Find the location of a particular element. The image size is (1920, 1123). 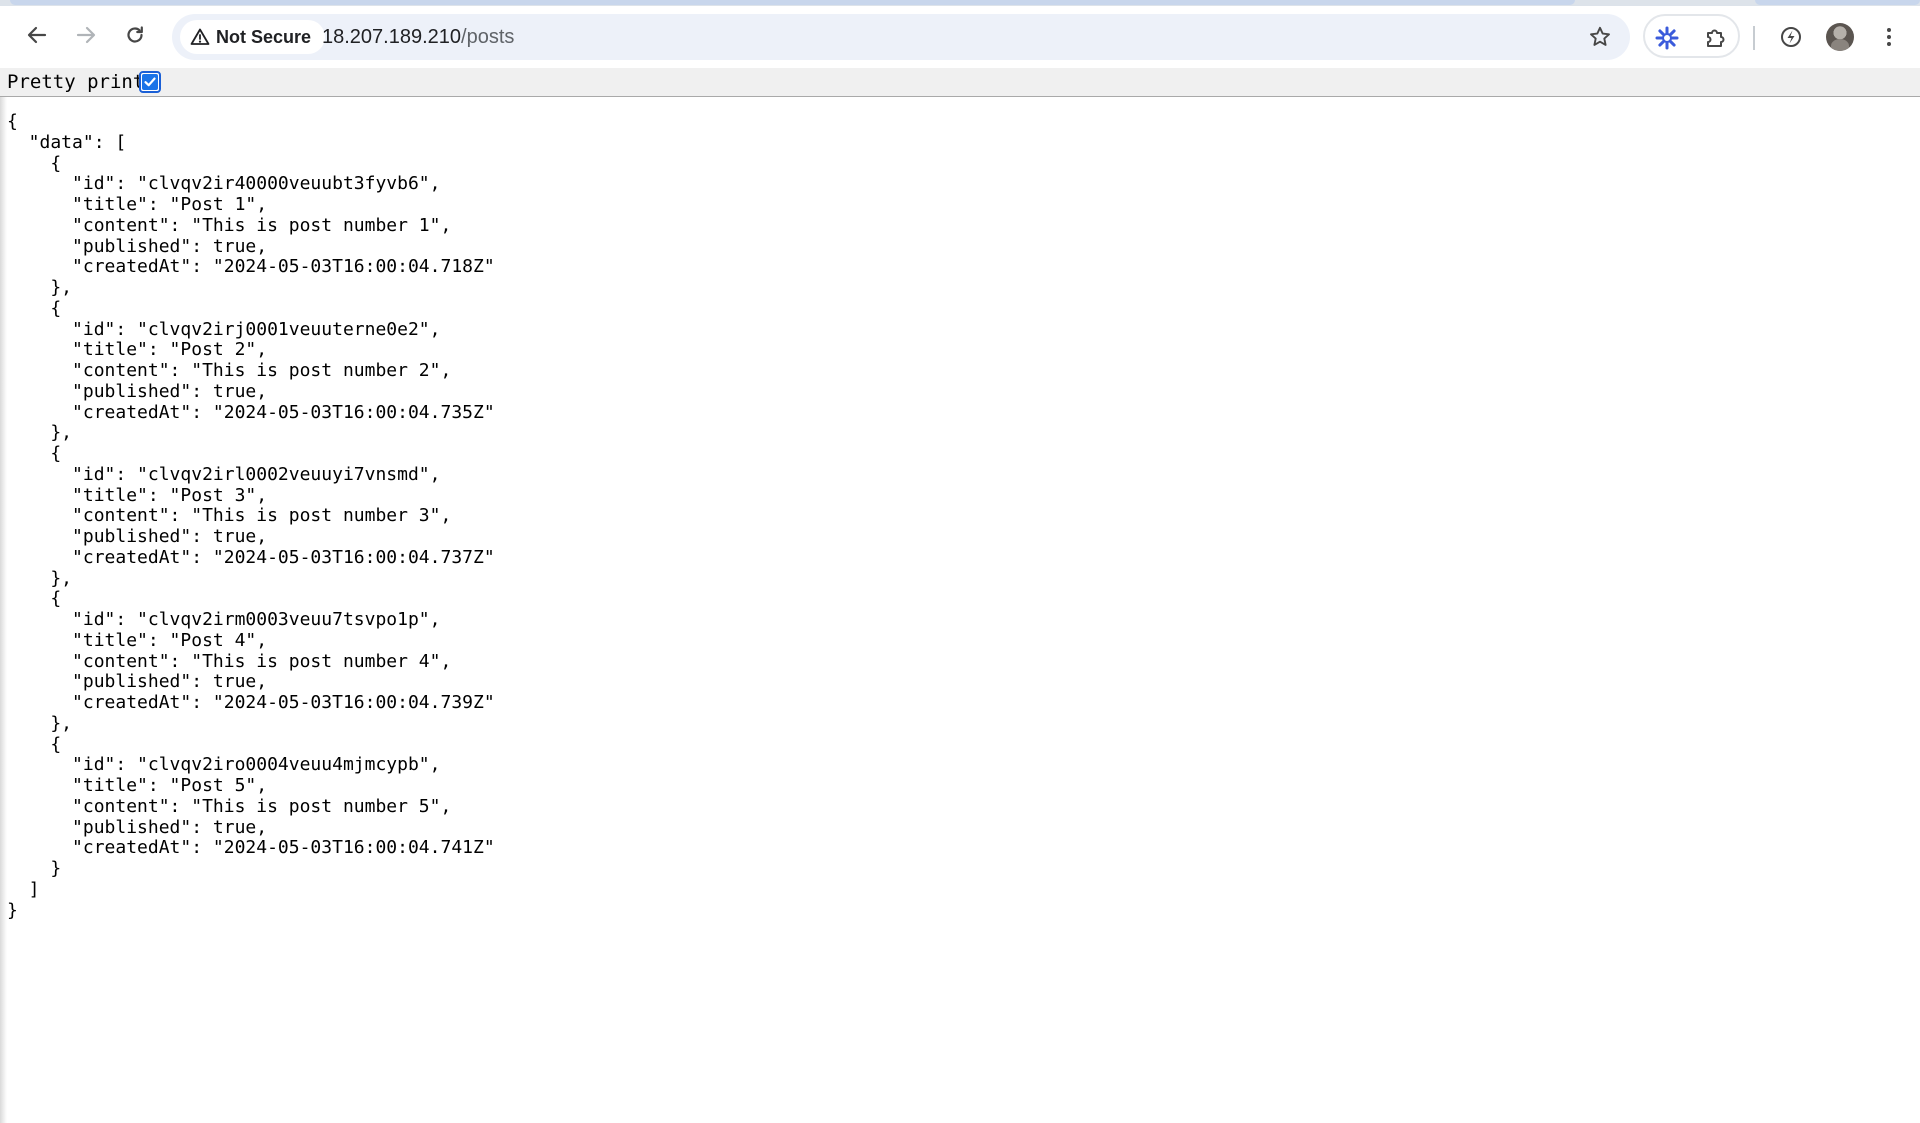

json-line: ] is located at coordinates (23, 889).